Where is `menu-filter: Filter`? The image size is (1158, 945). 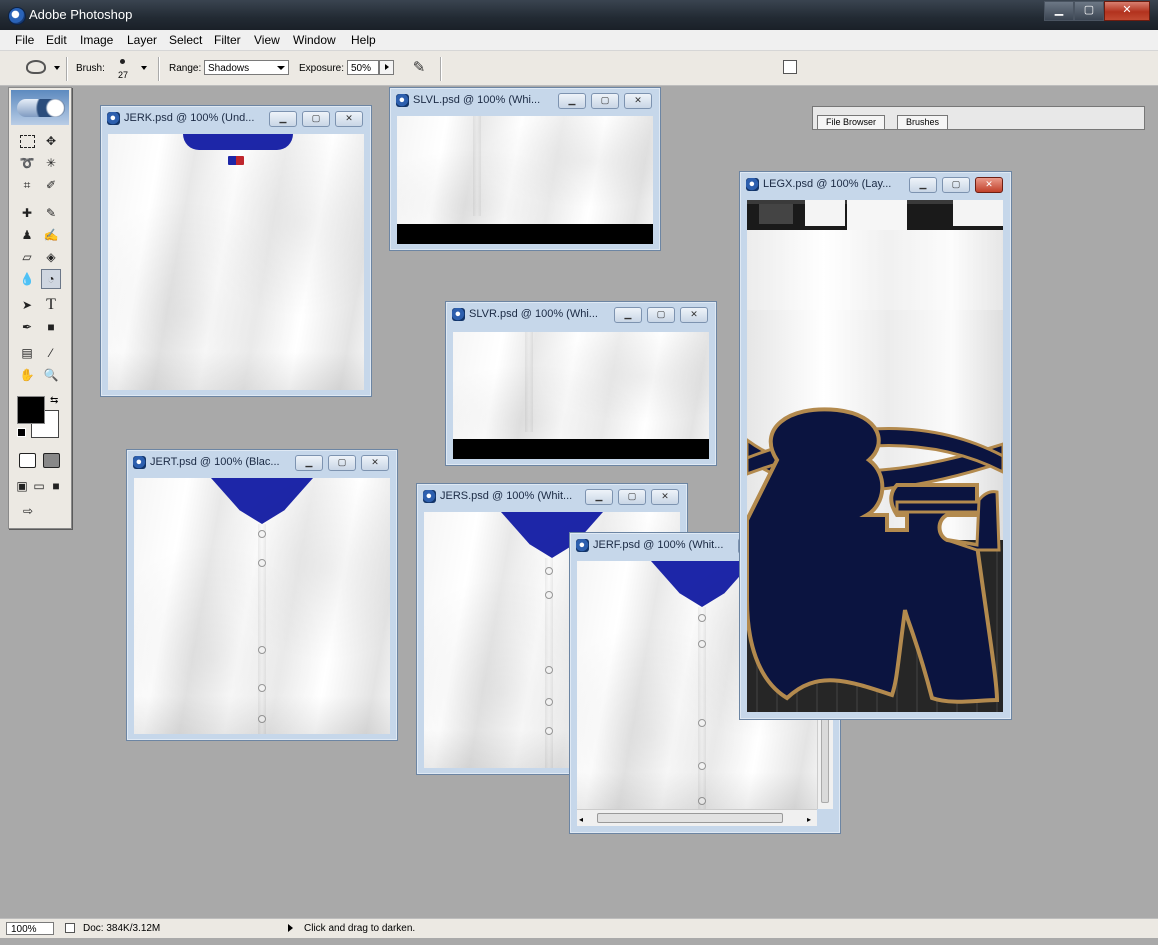 menu-filter: Filter is located at coordinates (227, 40).